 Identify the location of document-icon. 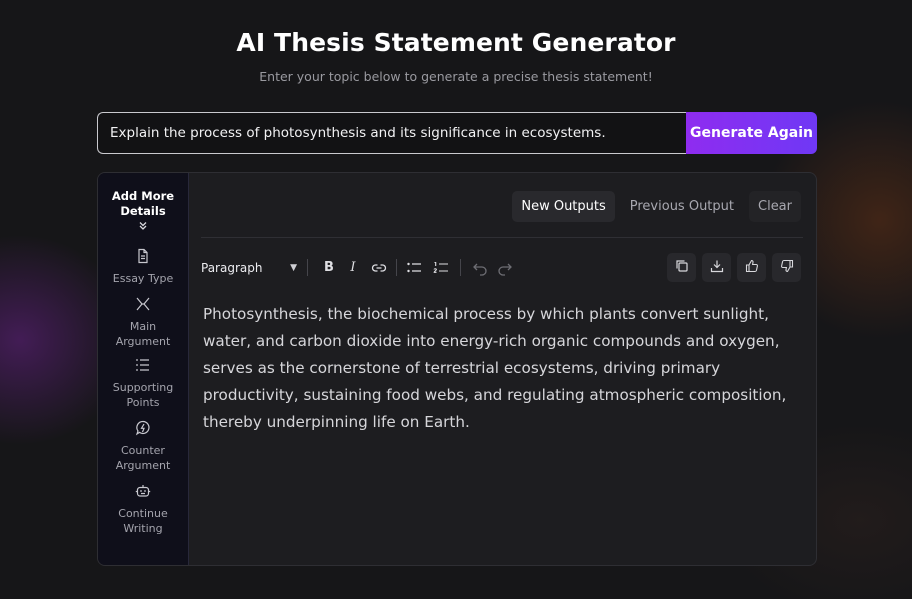
(143, 258).